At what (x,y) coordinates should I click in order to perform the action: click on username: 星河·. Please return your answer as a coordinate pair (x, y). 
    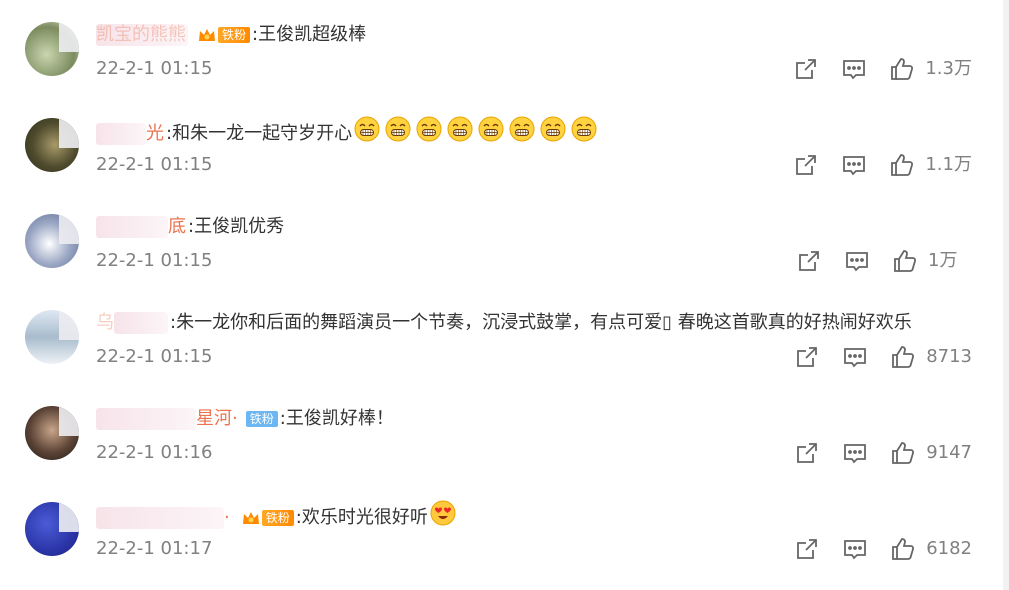
    Looking at the image, I should click on (217, 418).